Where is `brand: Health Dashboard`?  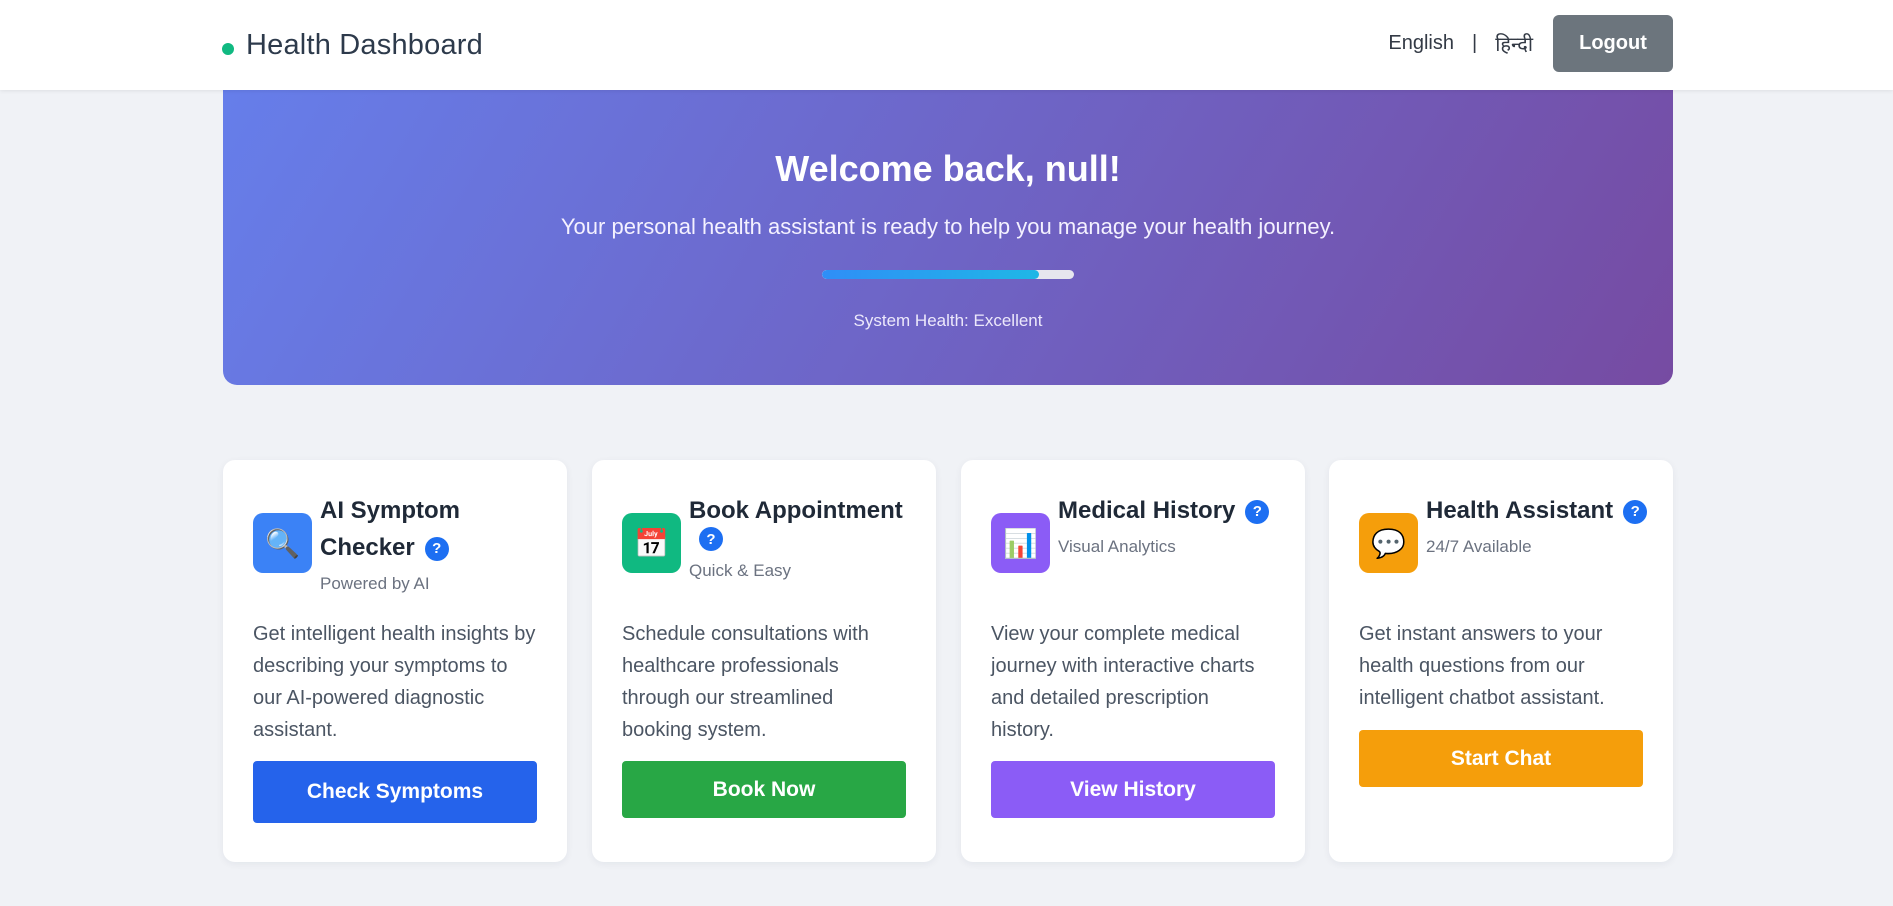 brand: Health Dashboard is located at coordinates (352, 45).